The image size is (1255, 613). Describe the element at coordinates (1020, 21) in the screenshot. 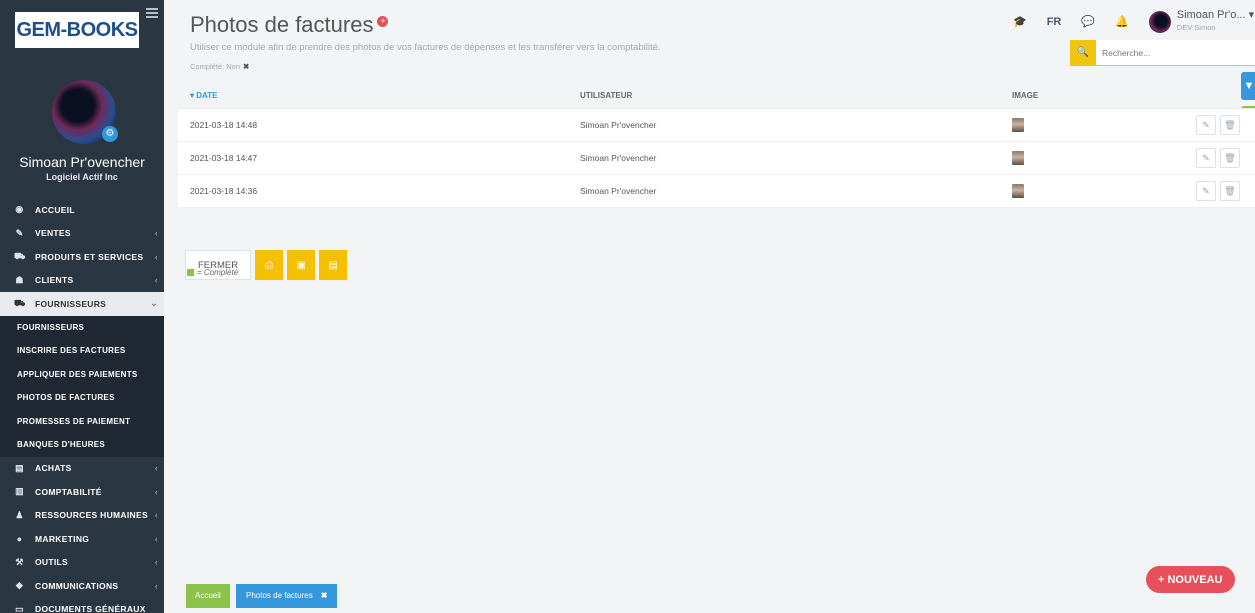

I see `graduation-cap-icon: 🎓` at that location.